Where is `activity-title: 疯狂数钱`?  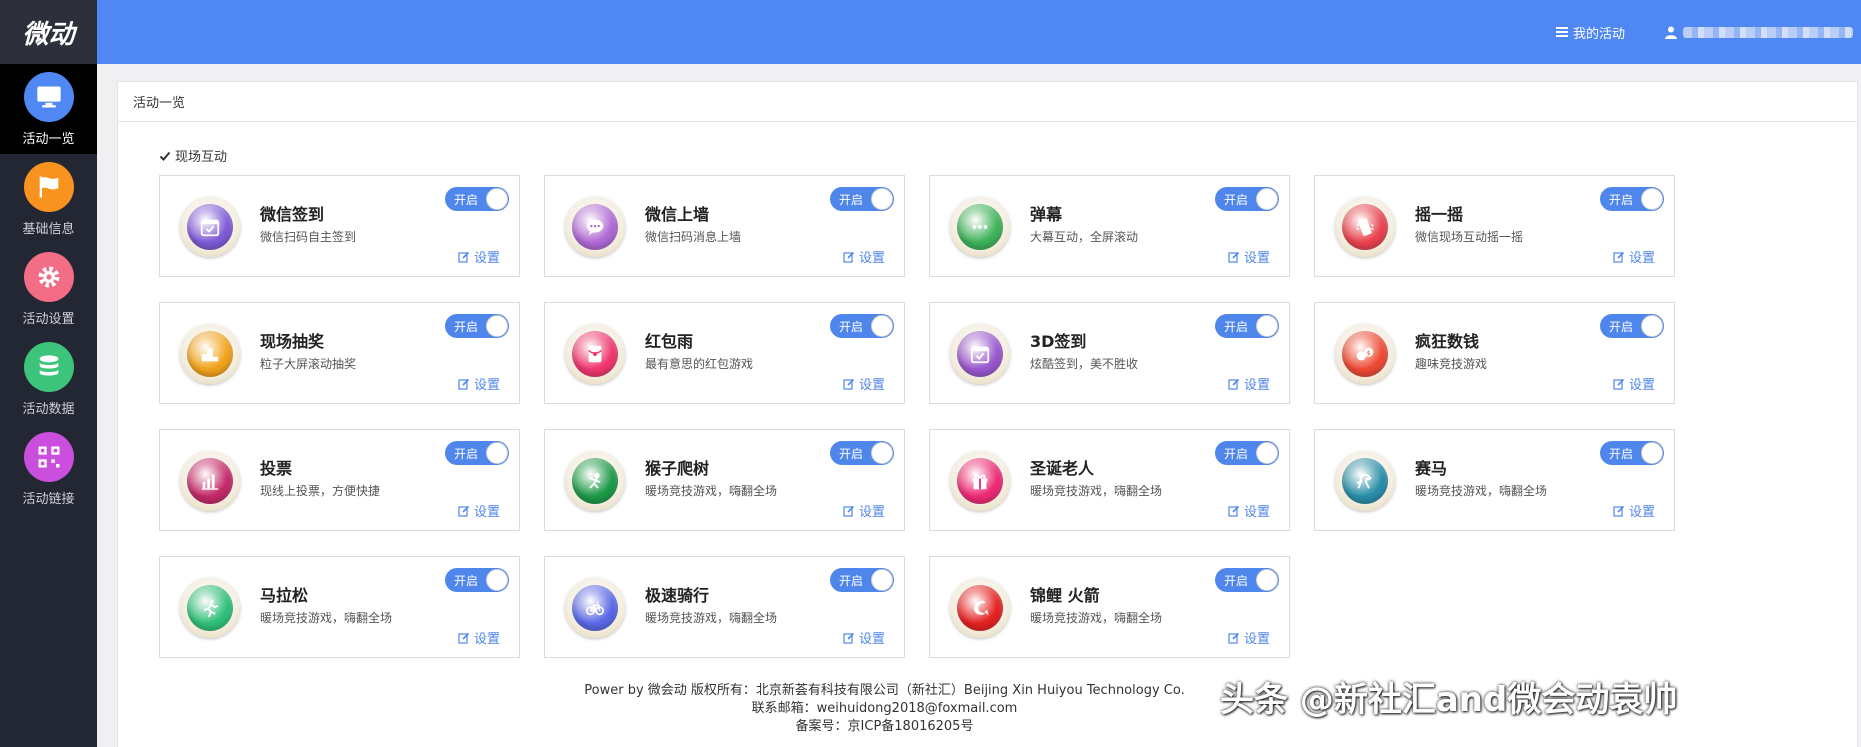 activity-title: 疯狂数钱 is located at coordinates (1447, 341).